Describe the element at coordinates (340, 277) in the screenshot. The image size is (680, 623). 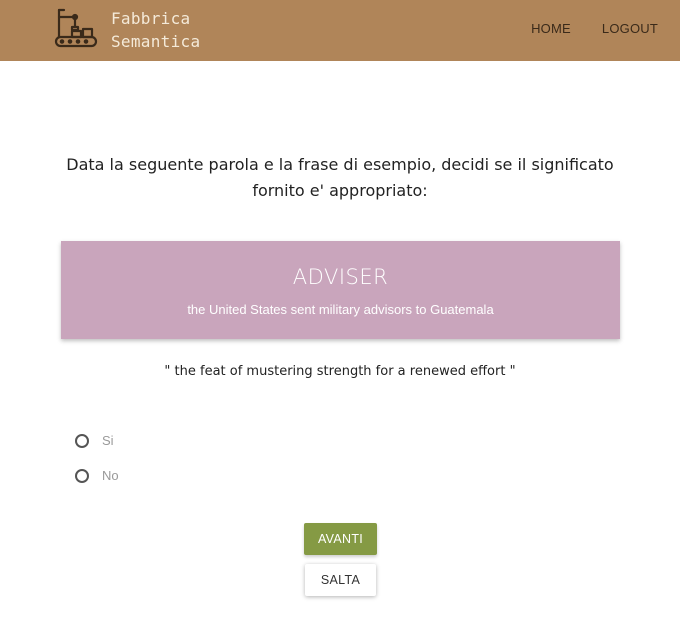
I see `word-title: ADVISER` at that location.